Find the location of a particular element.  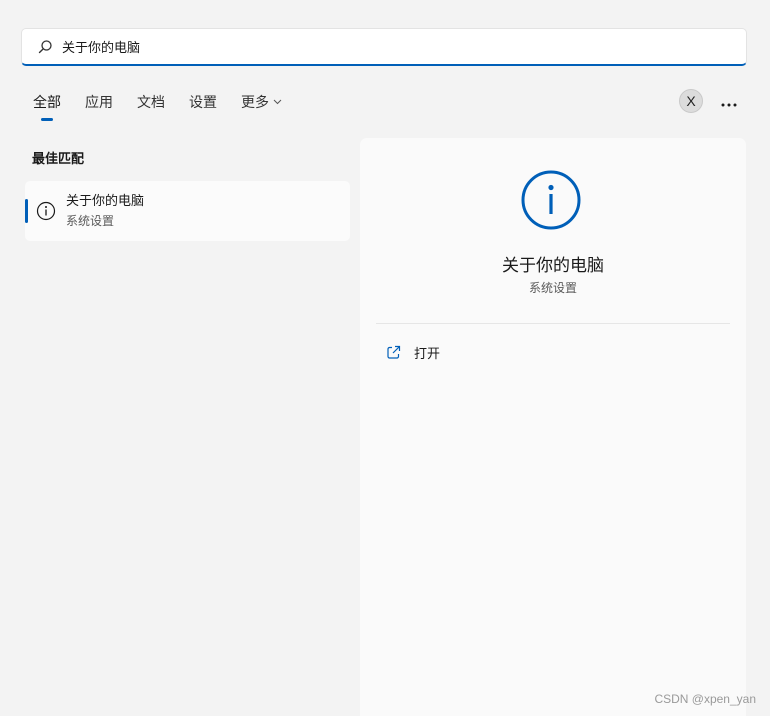

tab-apps: 应用 is located at coordinates (99, 102).